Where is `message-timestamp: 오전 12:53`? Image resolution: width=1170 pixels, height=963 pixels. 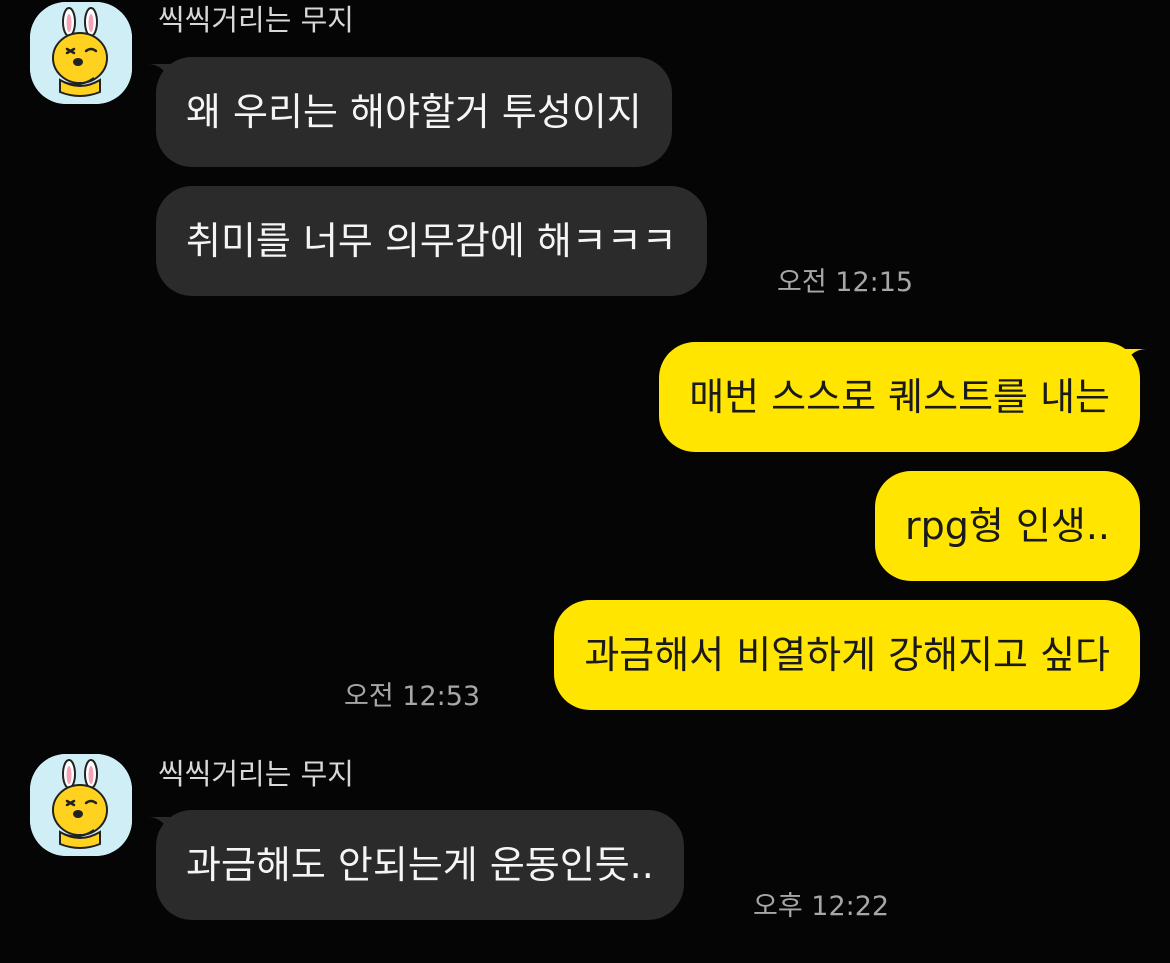
message-timestamp: 오전 12:53 is located at coordinates (412, 696).